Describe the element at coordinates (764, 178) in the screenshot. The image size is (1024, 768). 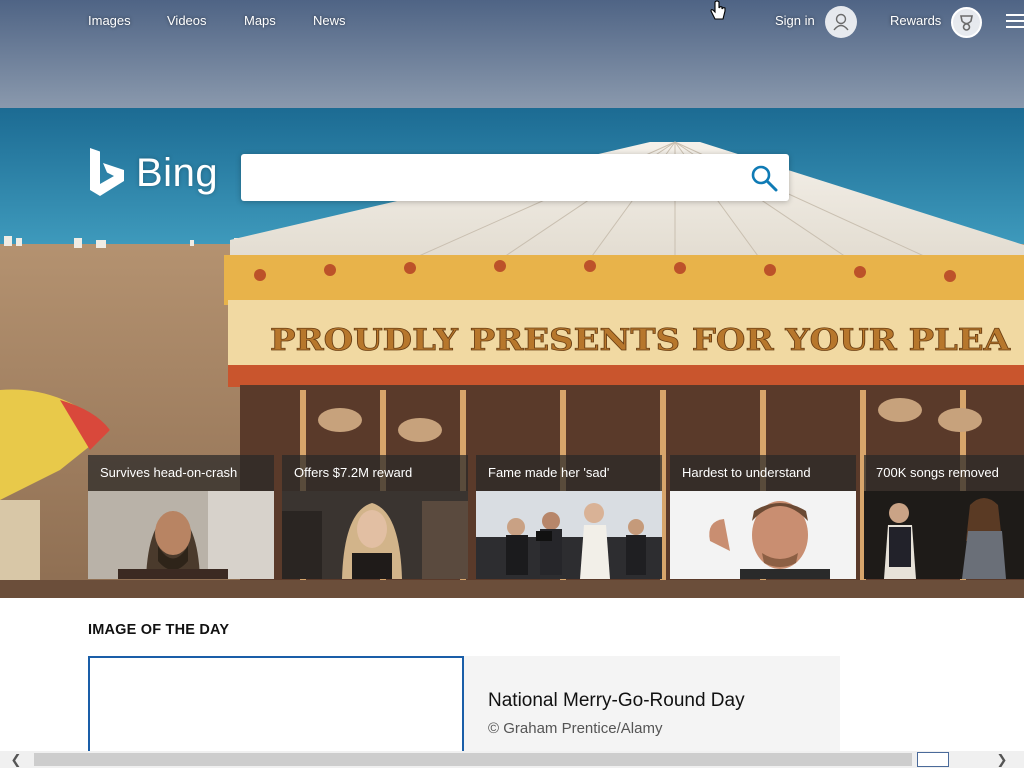
I see `search-icon` at that location.